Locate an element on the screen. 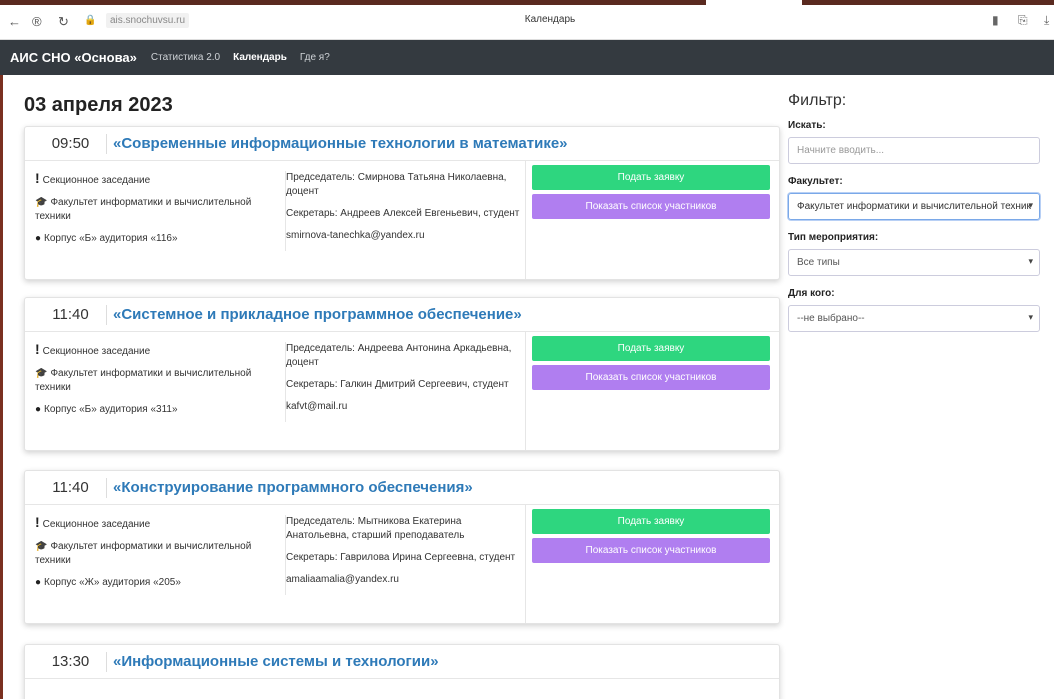 The height and width of the screenshot is (699, 1054). audience-select: --не выбрано-- ▾ is located at coordinates (914, 318).